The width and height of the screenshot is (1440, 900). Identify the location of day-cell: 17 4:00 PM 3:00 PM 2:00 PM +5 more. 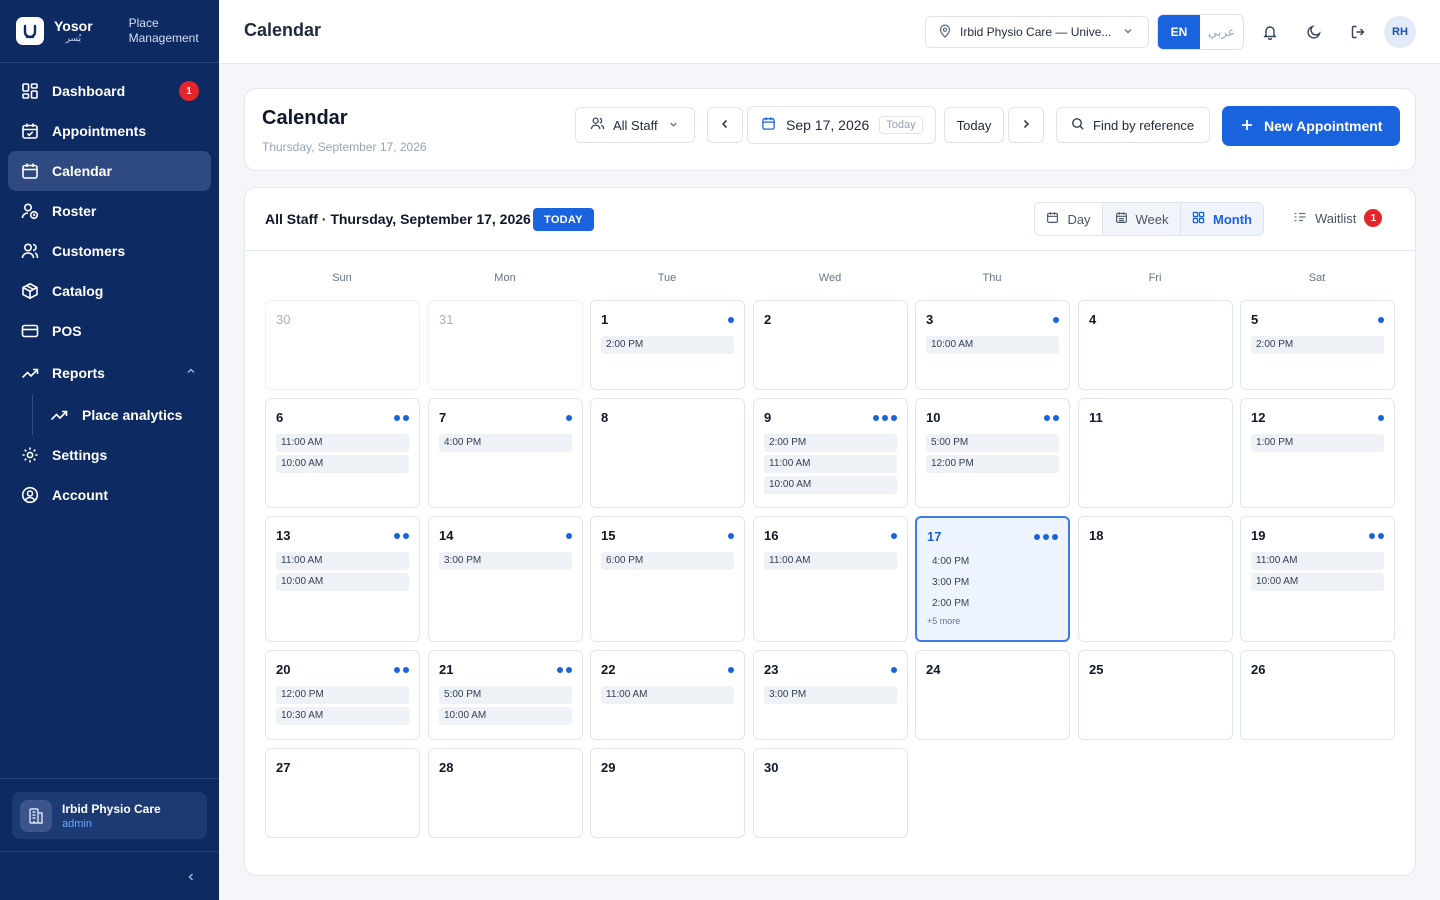
(992, 579).